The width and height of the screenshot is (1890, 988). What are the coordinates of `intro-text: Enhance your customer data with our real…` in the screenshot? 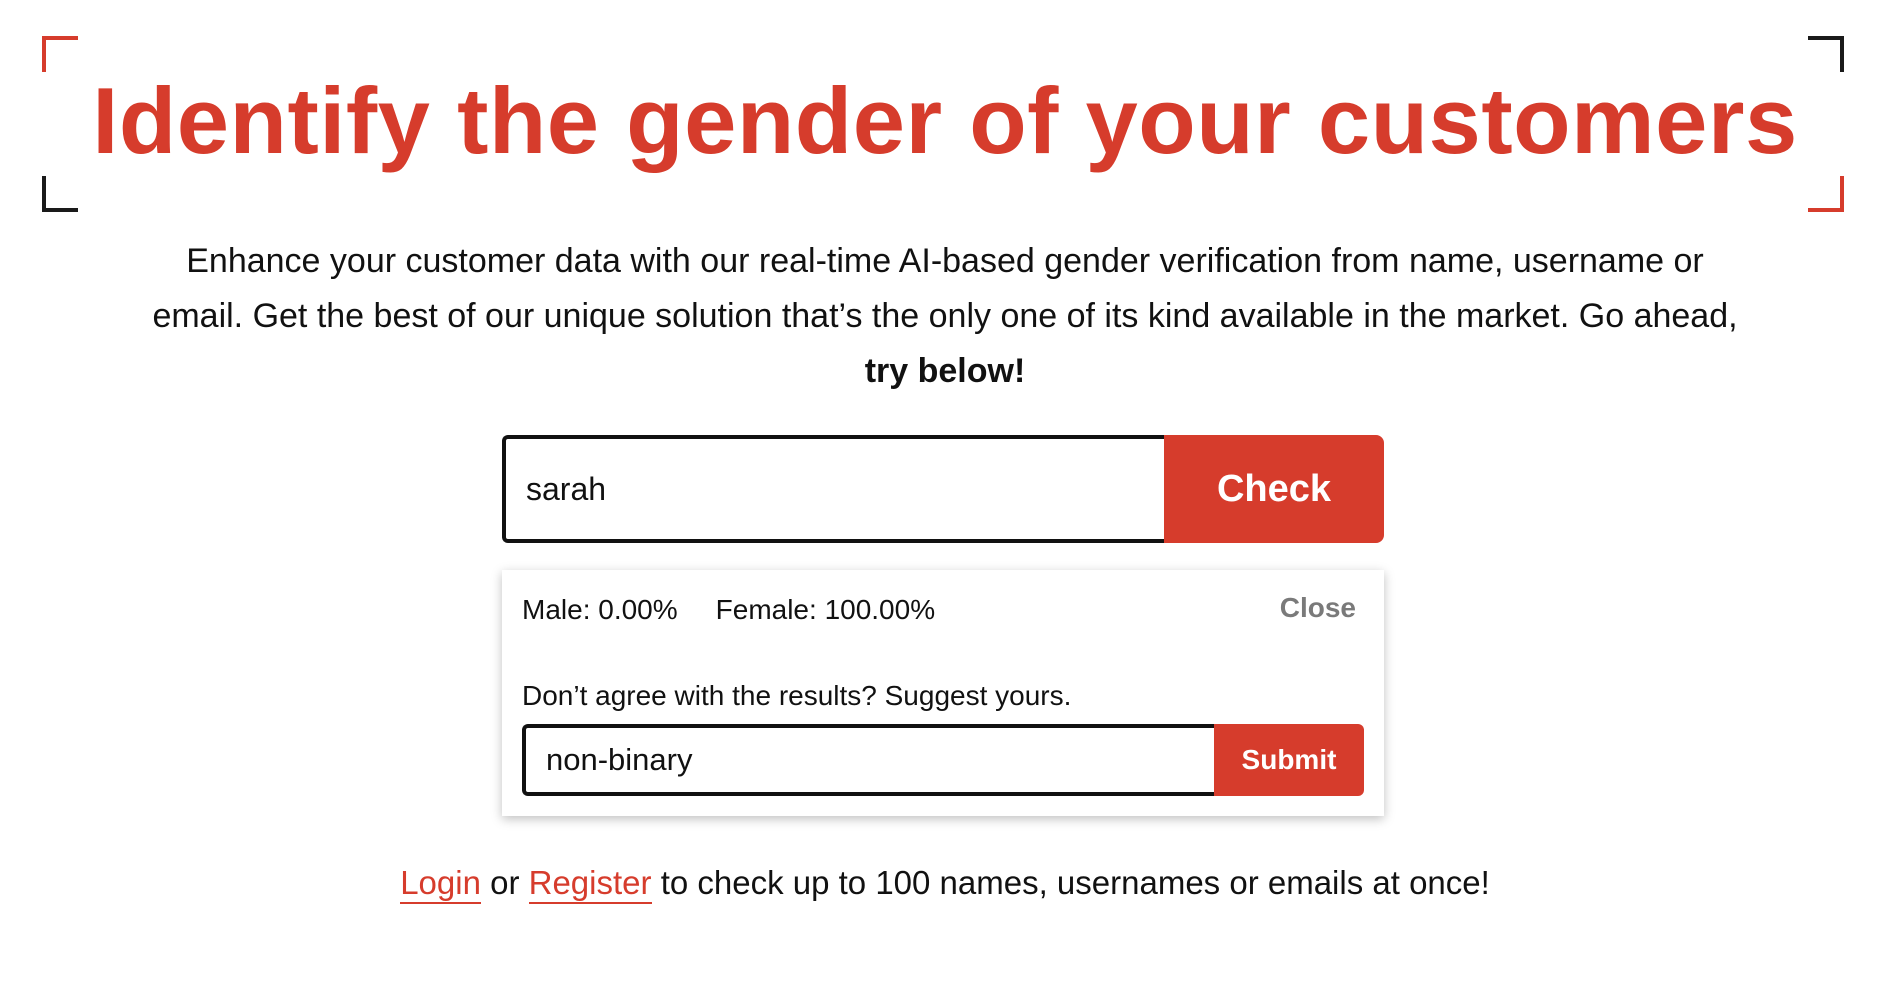 It's located at (945, 288).